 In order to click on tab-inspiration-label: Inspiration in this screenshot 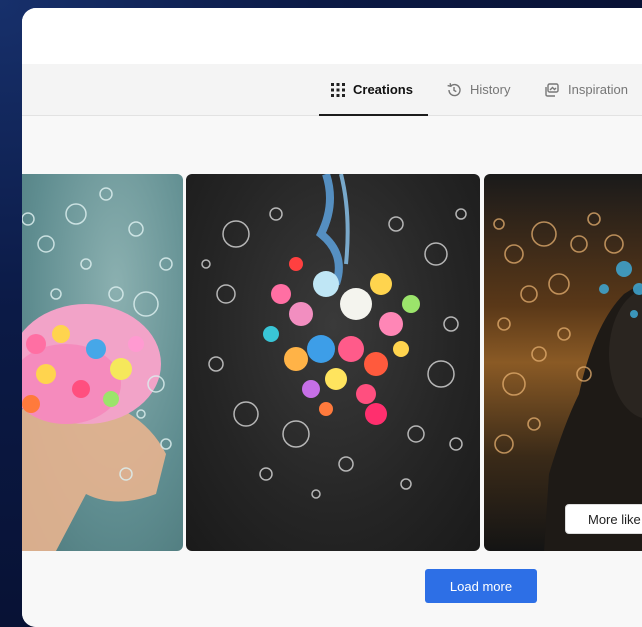, I will do `click(598, 89)`.